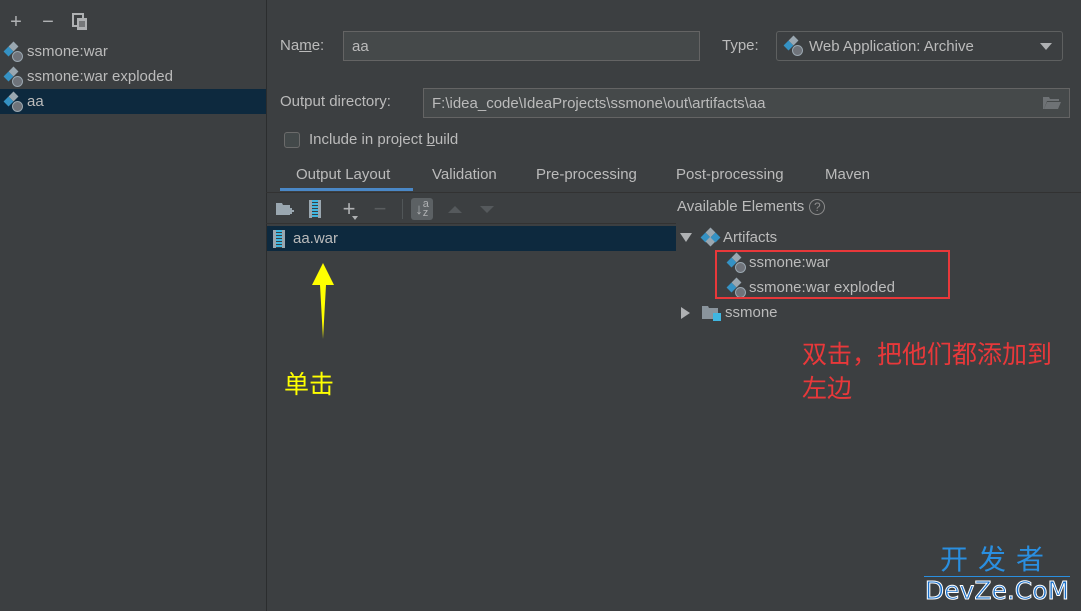 This screenshot has width=1081, height=611. What do you see at coordinates (133, 51) in the screenshot?
I see `sidebar-item-ssmone-war: ssmone:war` at bounding box center [133, 51].